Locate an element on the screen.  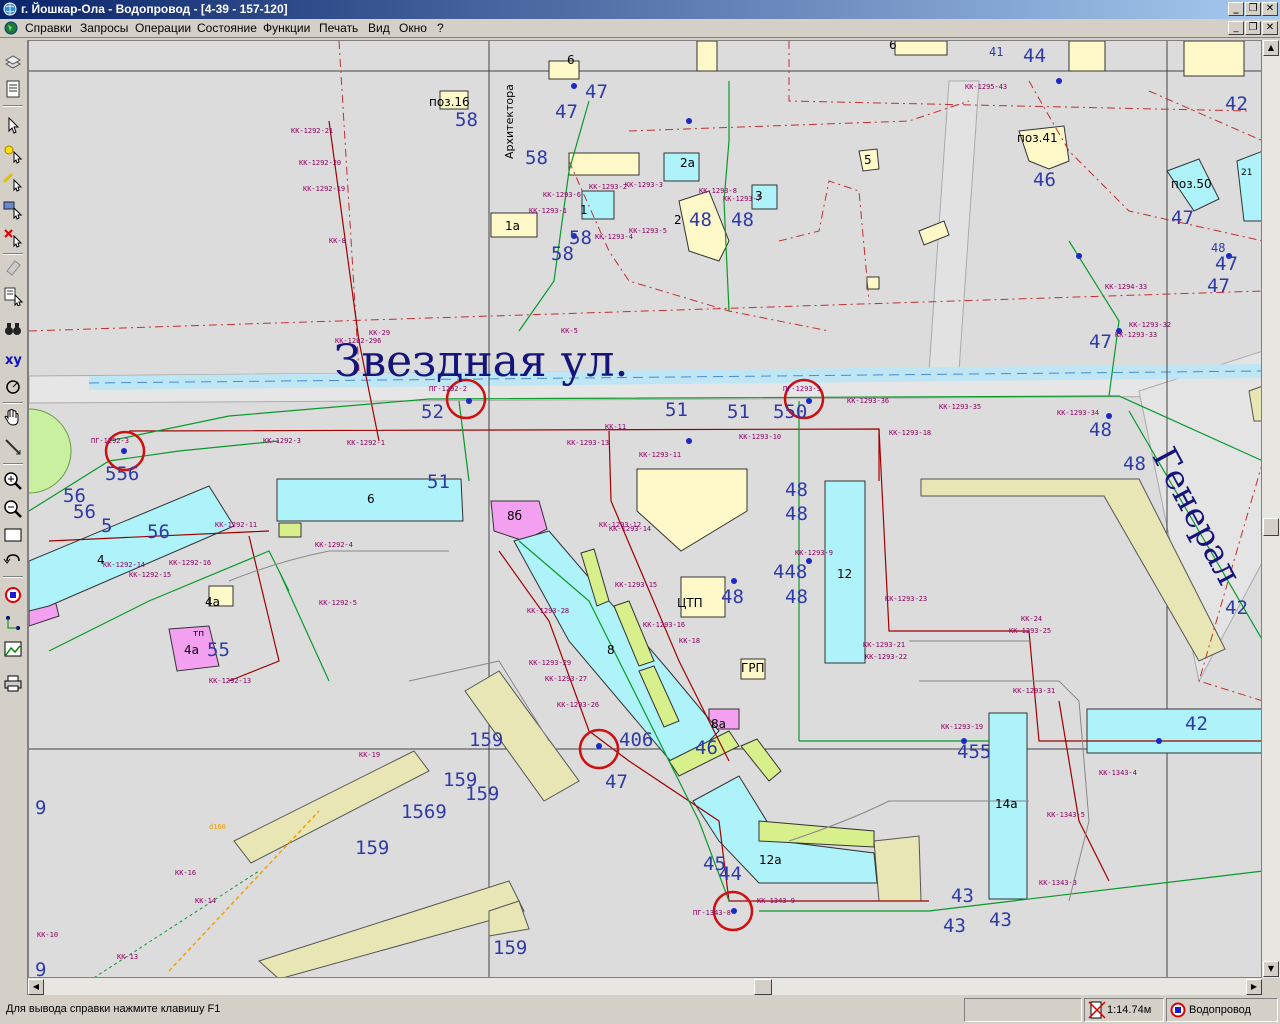
pipe-label: КК-1292-16 is located at coordinates (190, 563).